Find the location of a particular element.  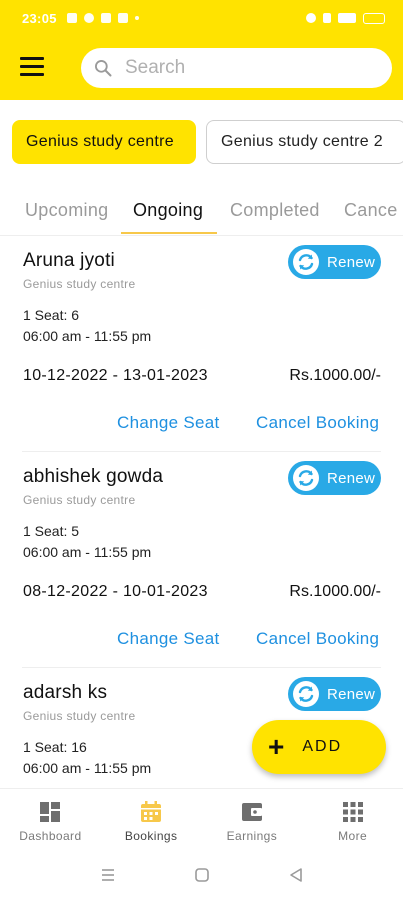

nav-label: Bookings is located at coordinates (151, 836).